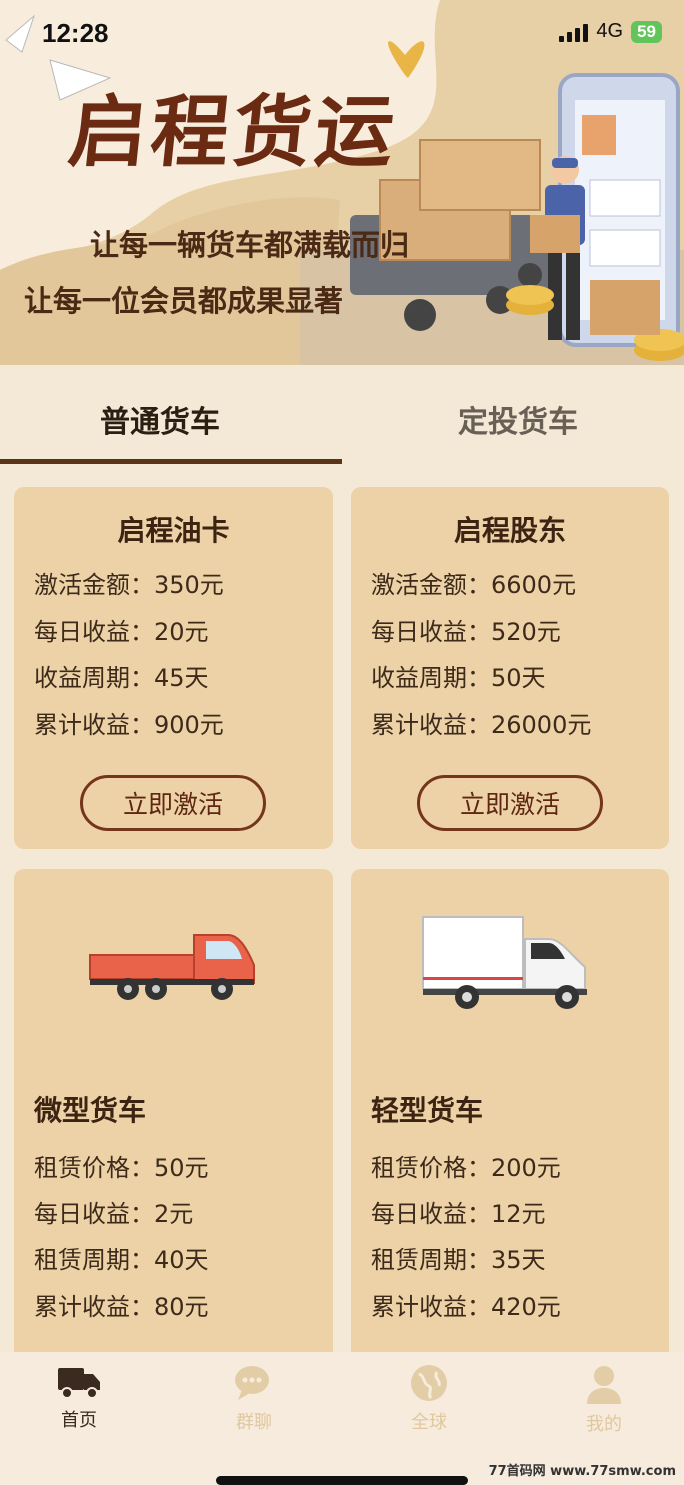  I want to click on card-row-total-income: 累计收益：900元, so click(129, 725).